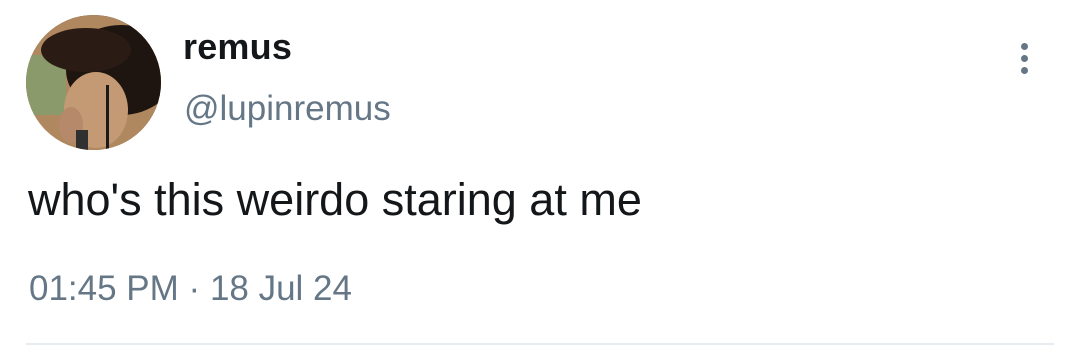 The image size is (1079, 356). What do you see at coordinates (237, 47) in the screenshot?
I see `display-name: remus` at bounding box center [237, 47].